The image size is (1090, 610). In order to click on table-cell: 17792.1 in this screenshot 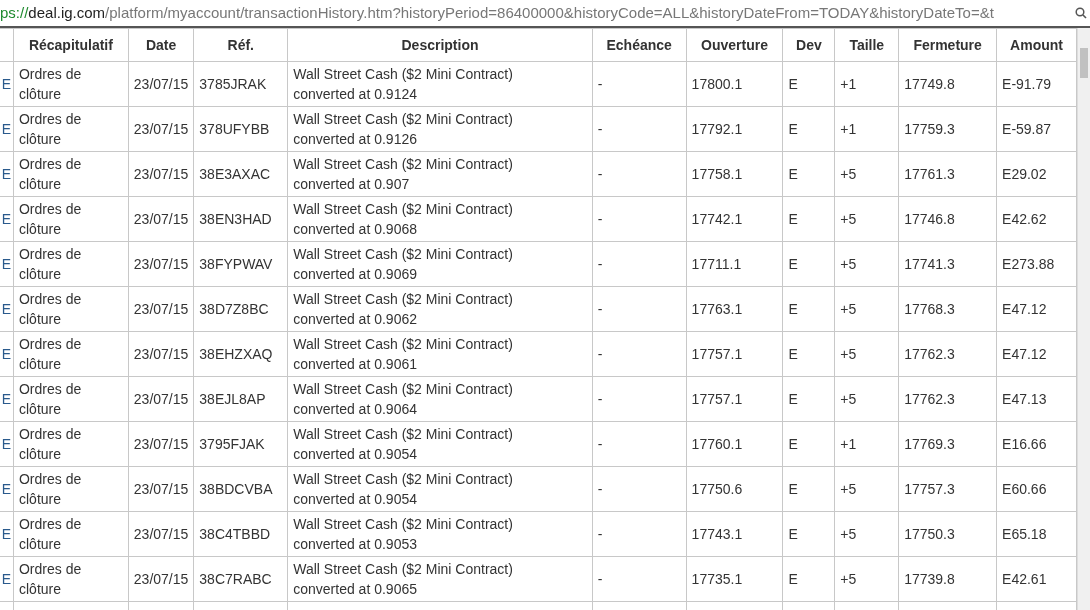, I will do `click(717, 129)`.